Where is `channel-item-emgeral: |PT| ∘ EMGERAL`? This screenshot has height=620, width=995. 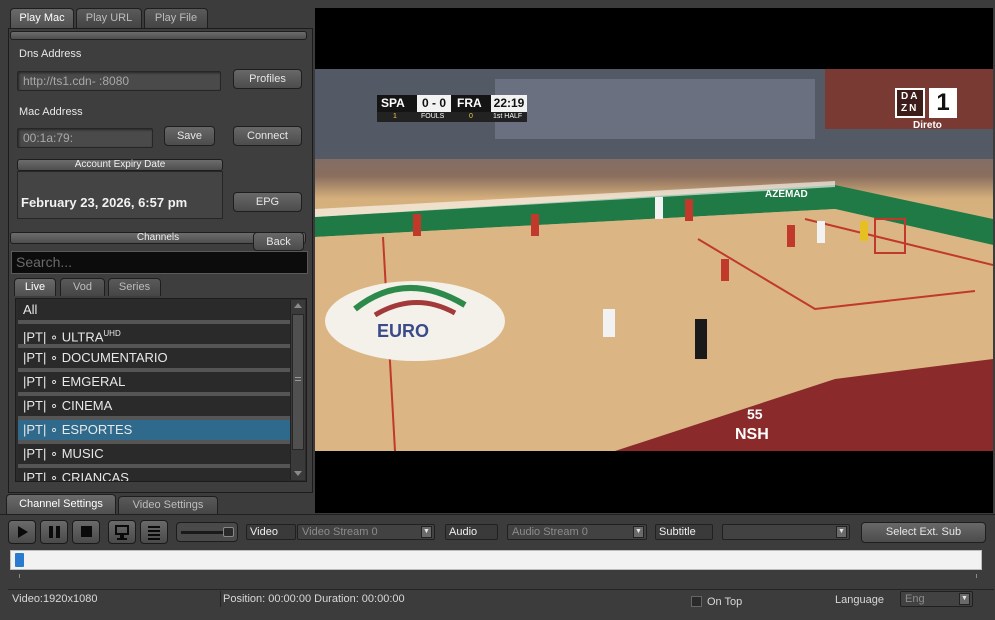 channel-item-emgeral: |PT| ∘ EMGERAL is located at coordinates (156, 384).